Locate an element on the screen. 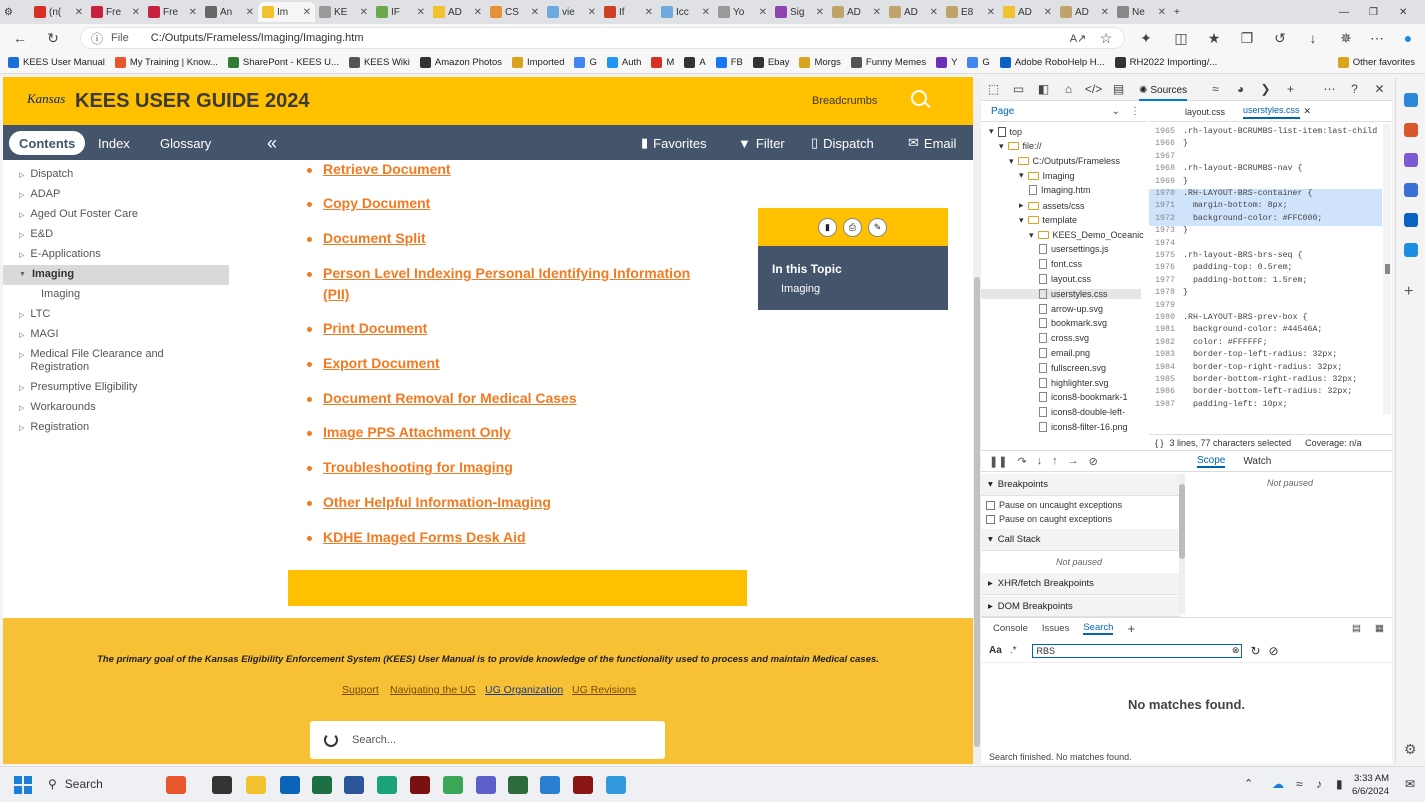 Image resolution: width=1425 pixels, height=802 pixels. tree-node: icons8-filter-16.png is located at coordinates (1083, 427).